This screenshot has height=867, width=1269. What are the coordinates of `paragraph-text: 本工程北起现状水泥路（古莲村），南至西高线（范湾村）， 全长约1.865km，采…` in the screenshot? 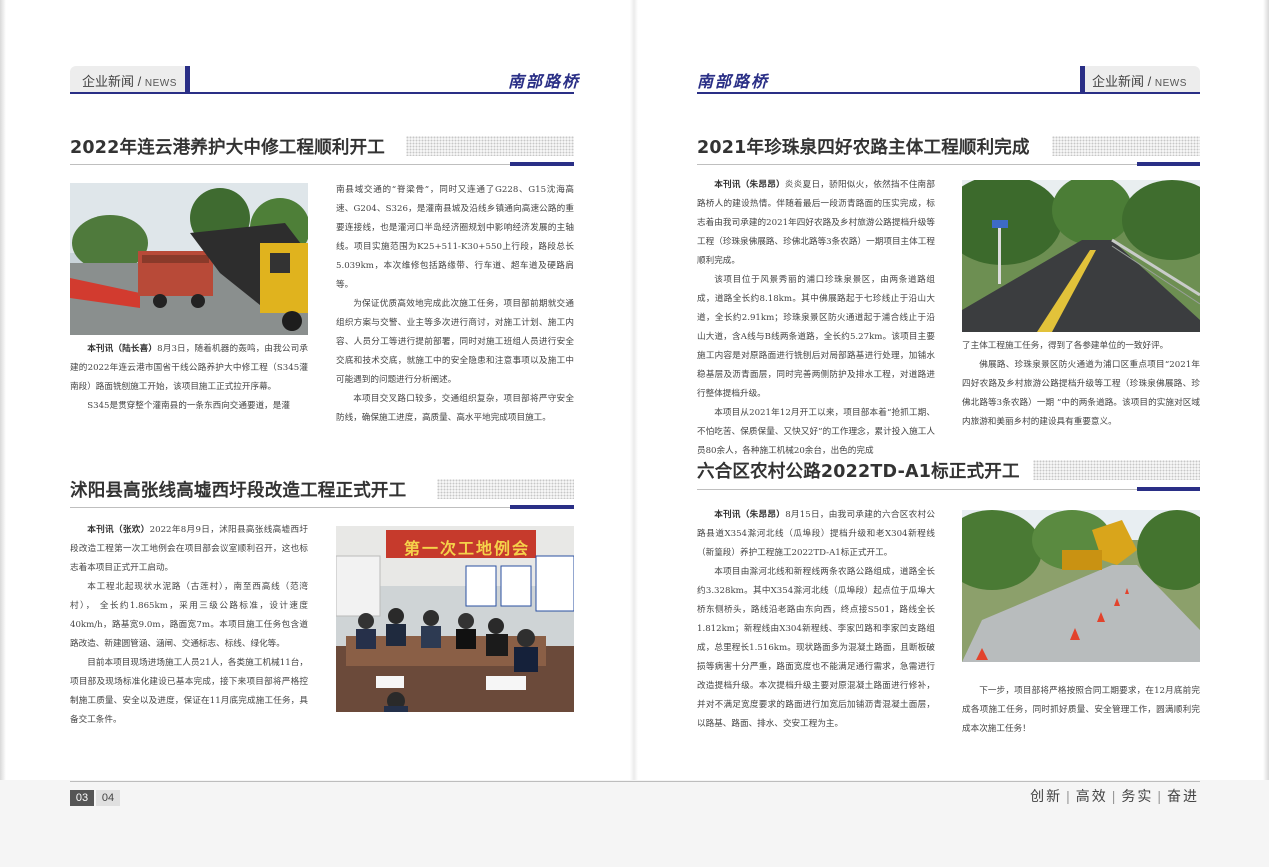 It's located at (189, 615).